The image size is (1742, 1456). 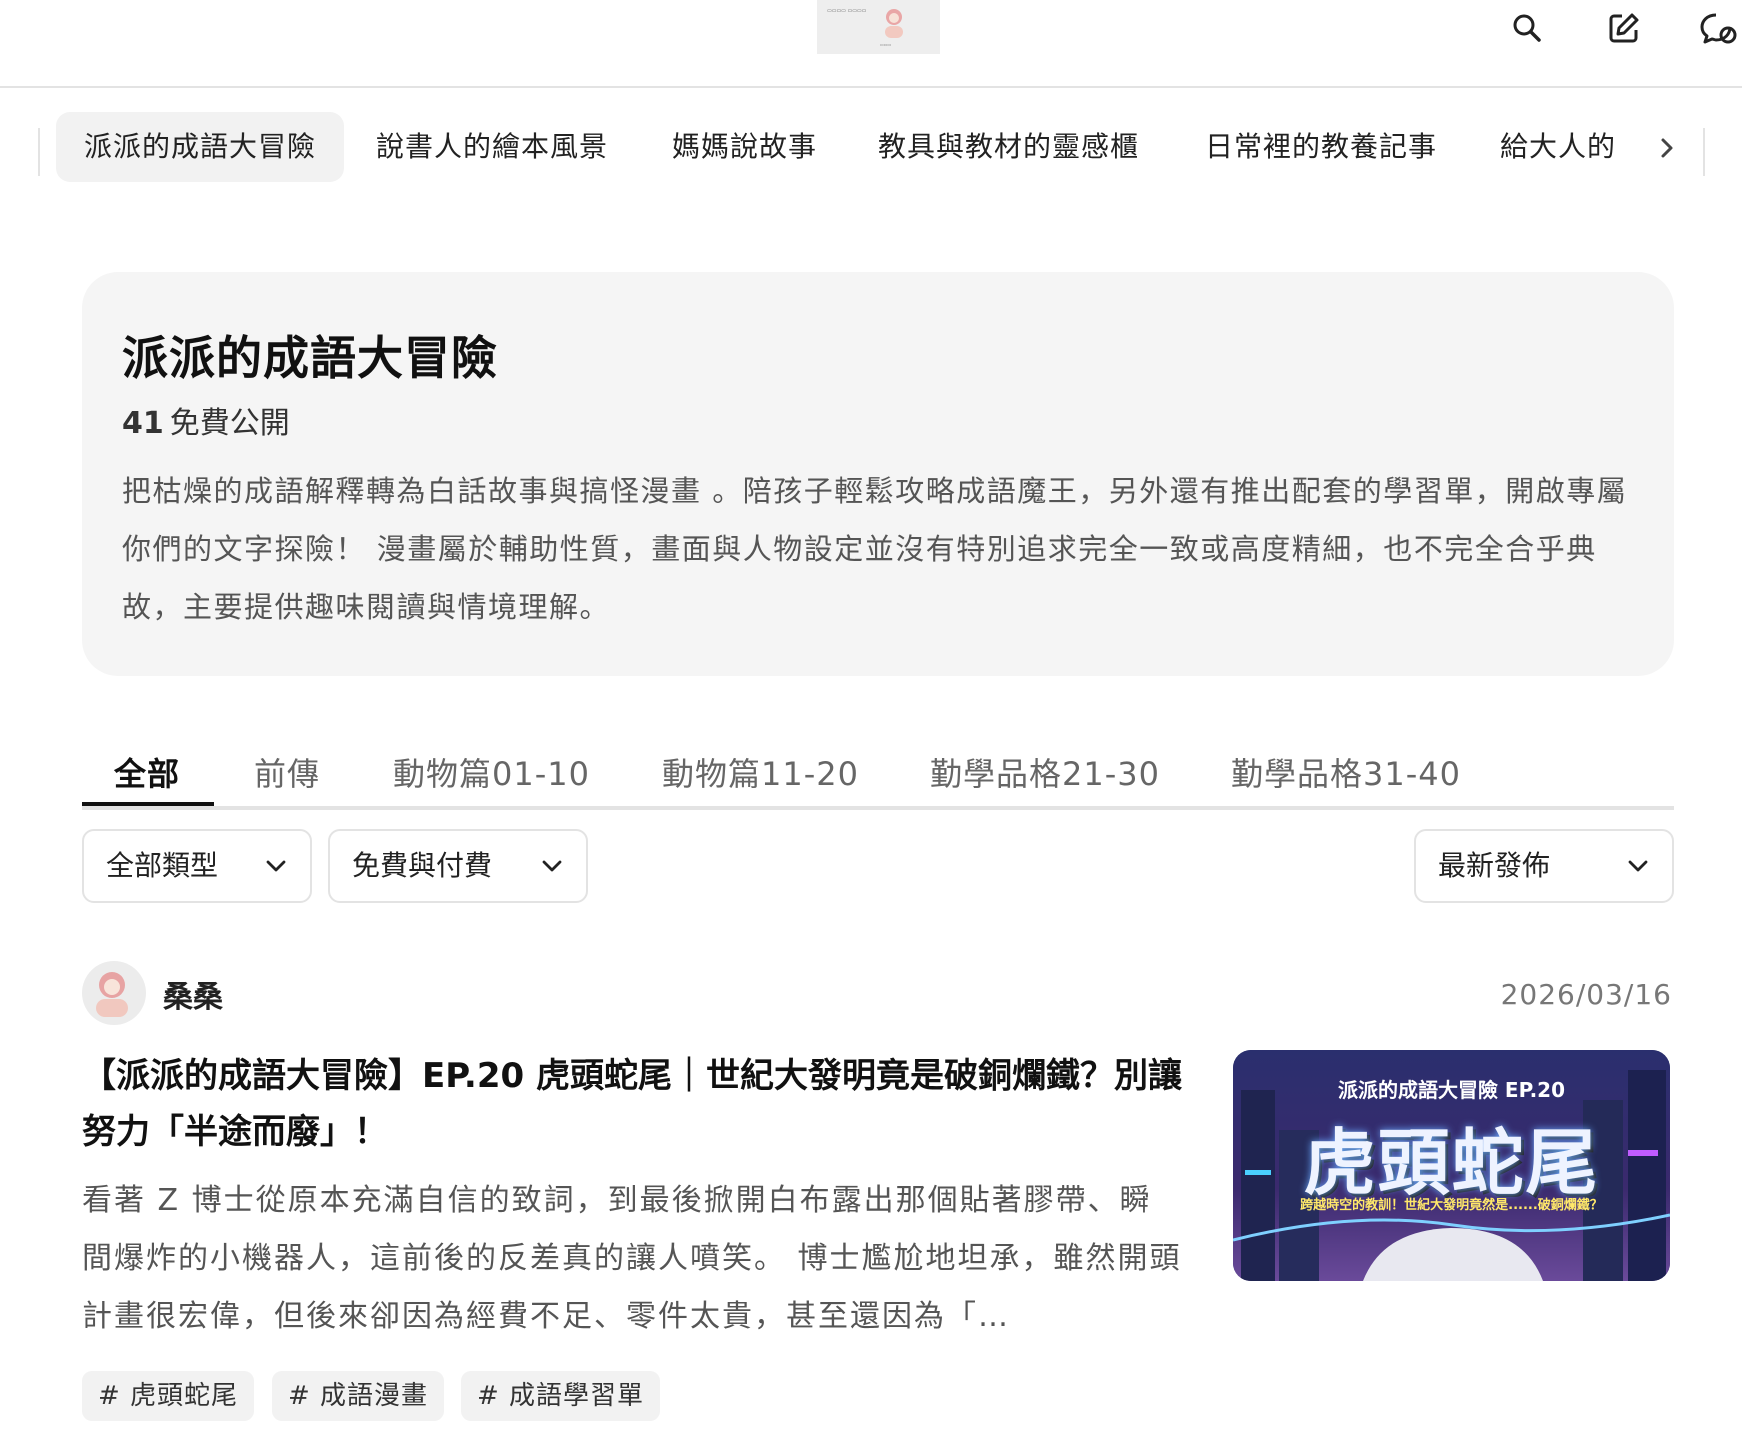 I want to click on tab-animals-11-20: 動物篇11-20, so click(x=760, y=776).